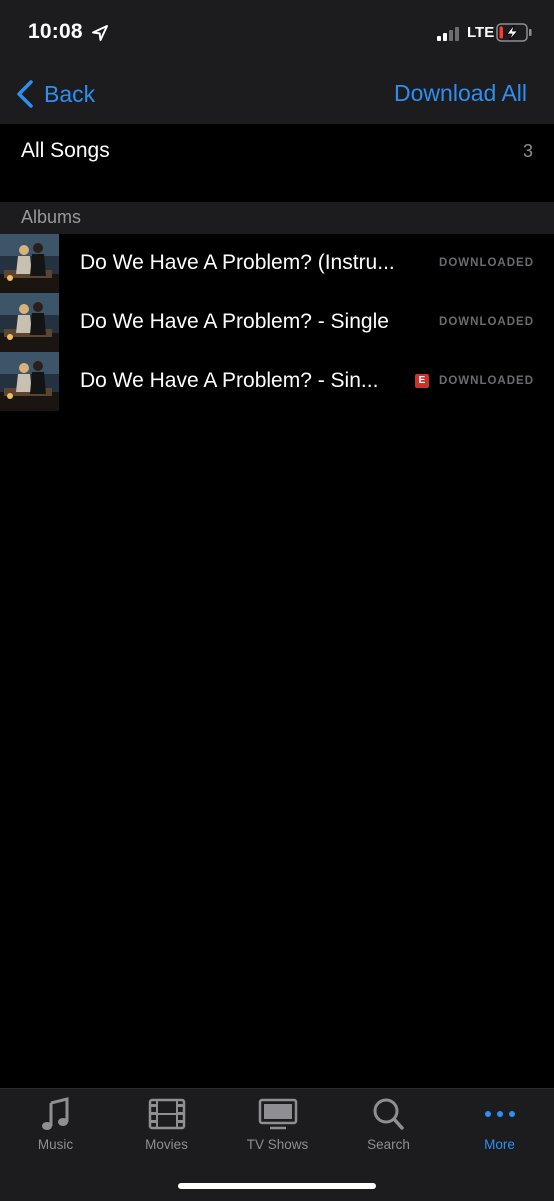 This screenshot has height=1201, width=554. Describe the element at coordinates (277, 163) in the screenshot. I see `all-songs-row: All Songs 3` at that location.